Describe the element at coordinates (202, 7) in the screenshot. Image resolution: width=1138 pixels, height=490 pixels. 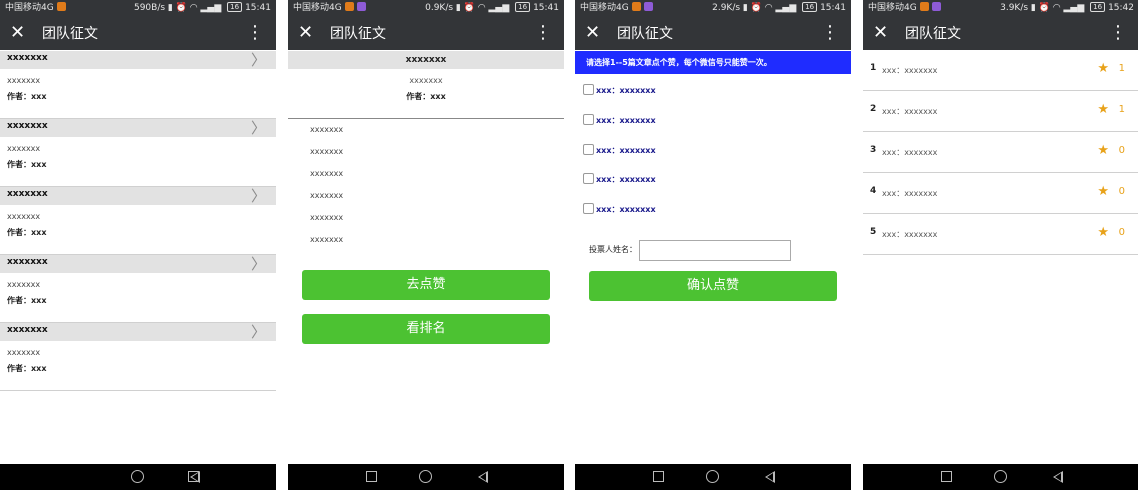
I see `status-right: 590B/s ▮ ⏰ ◠ ▂▄▆ 16 15:41` at that location.